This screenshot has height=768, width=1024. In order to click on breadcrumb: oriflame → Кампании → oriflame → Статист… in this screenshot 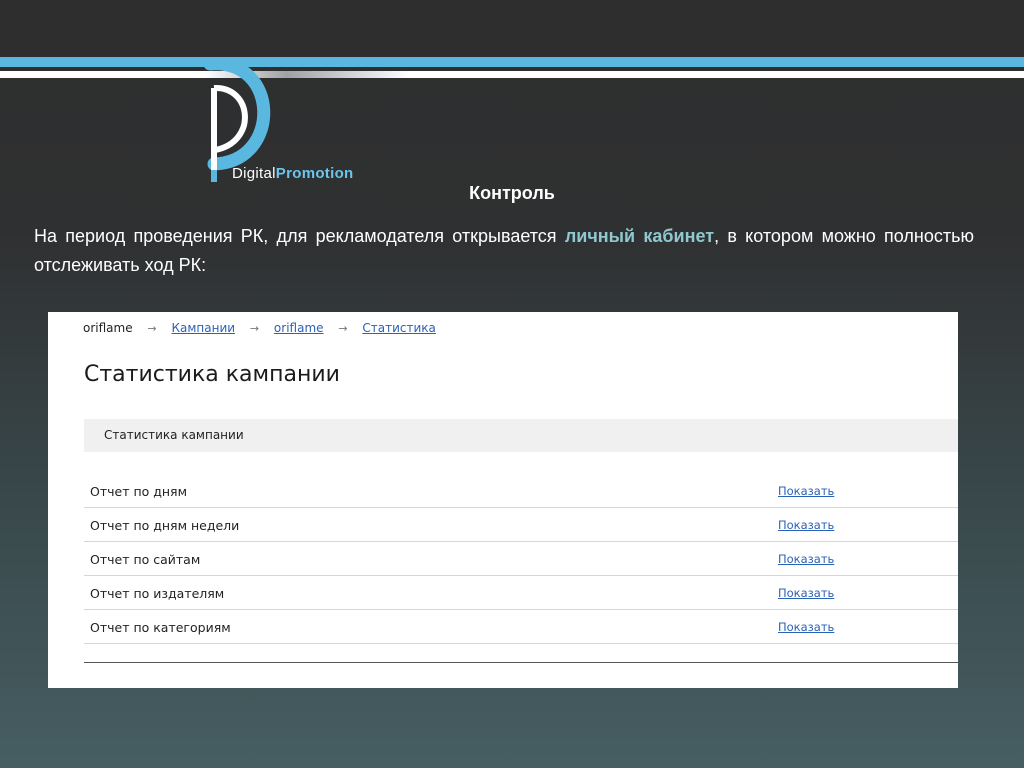, I will do `click(259, 328)`.